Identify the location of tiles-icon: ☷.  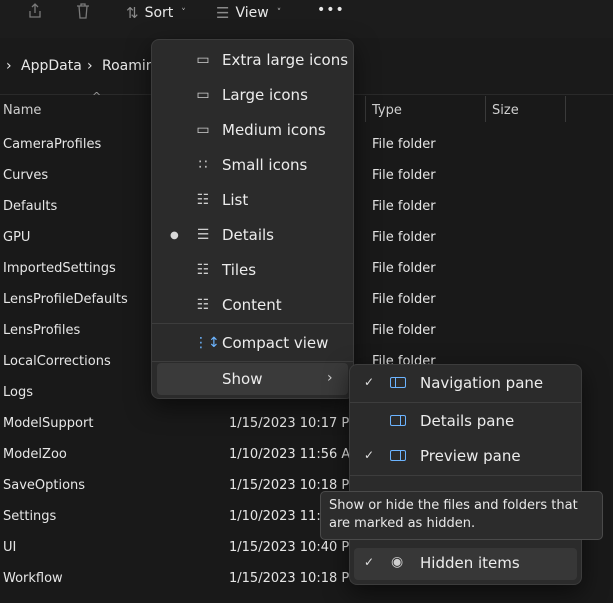
(203, 270).